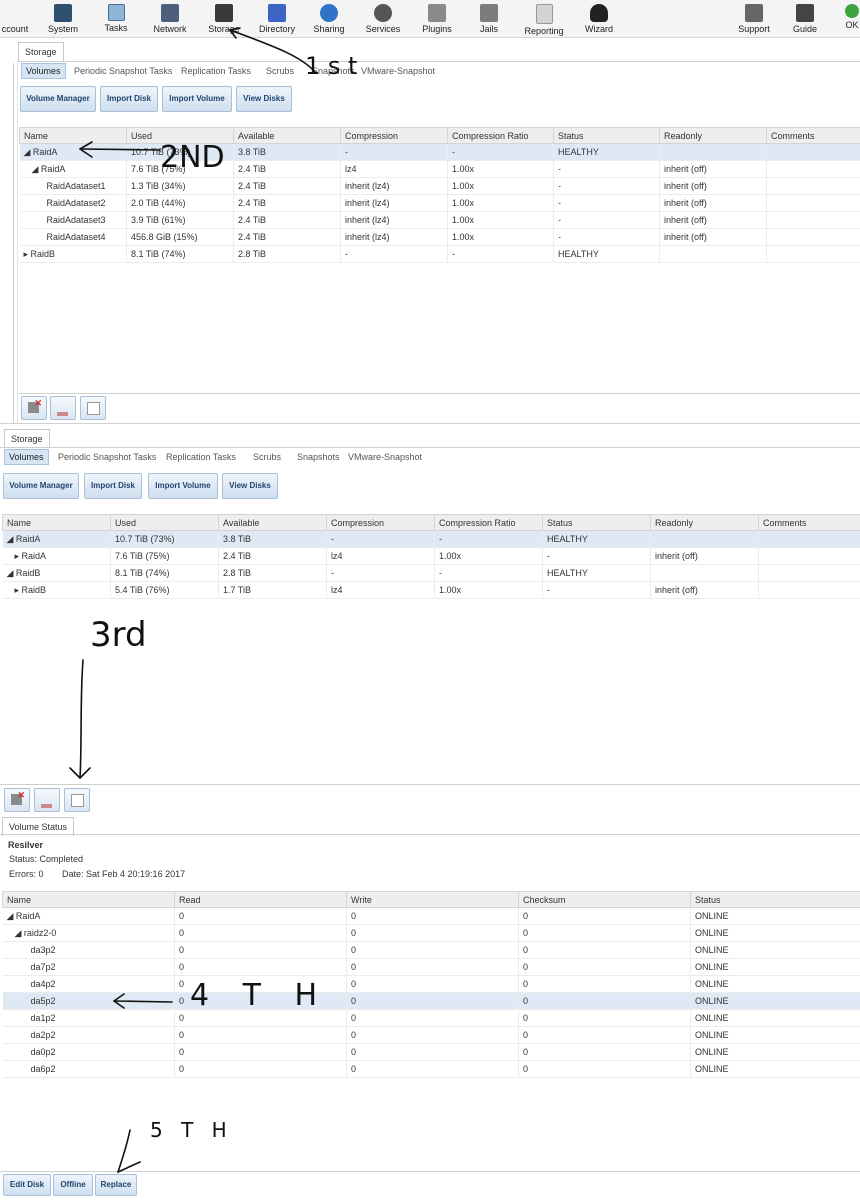 This screenshot has width=860, height=1200. I want to click on panel2-subtab-snapshots: Snapshots, so click(318, 457).